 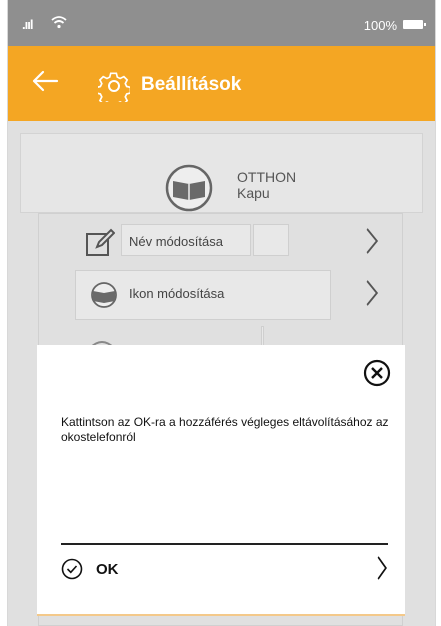 What do you see at coordinates (113, 89) in the screenshot?
I see `gear-icon` at bounding box center [113, 89].